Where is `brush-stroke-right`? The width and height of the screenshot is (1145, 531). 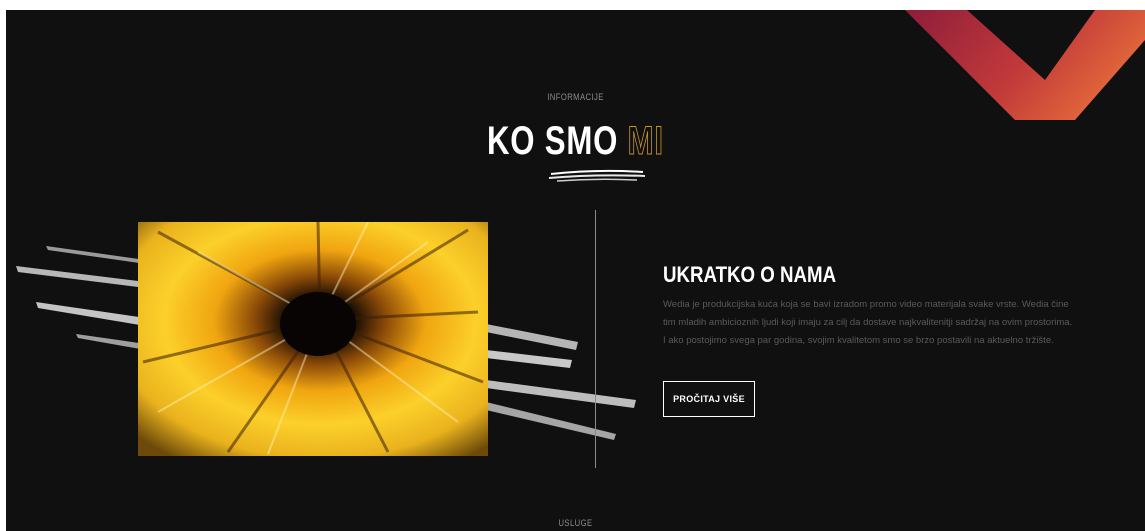
brush-stroke-right is located at coordinates (561, 382).